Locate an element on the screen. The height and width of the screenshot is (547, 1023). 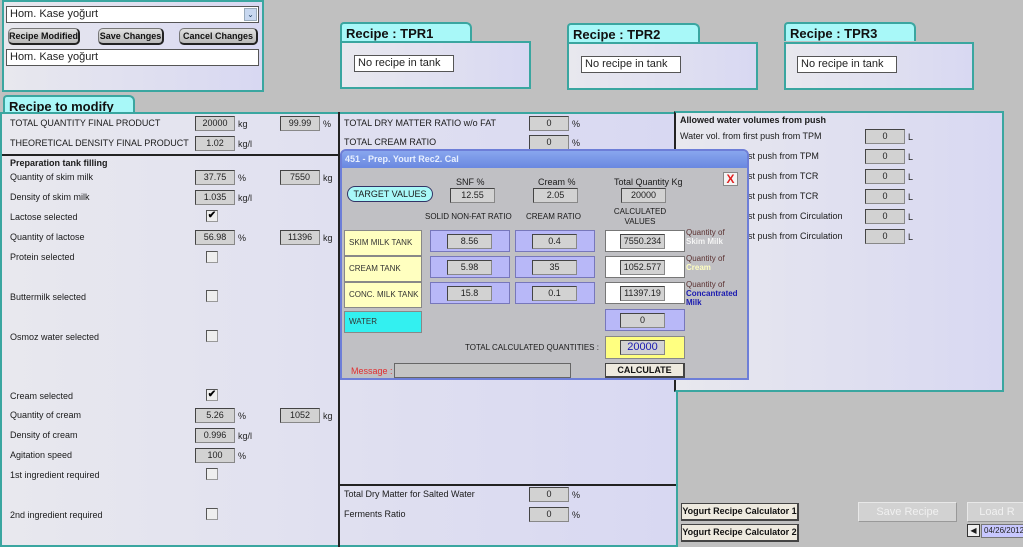
salted-water-value: 0 is located at coordinates (549, 494).